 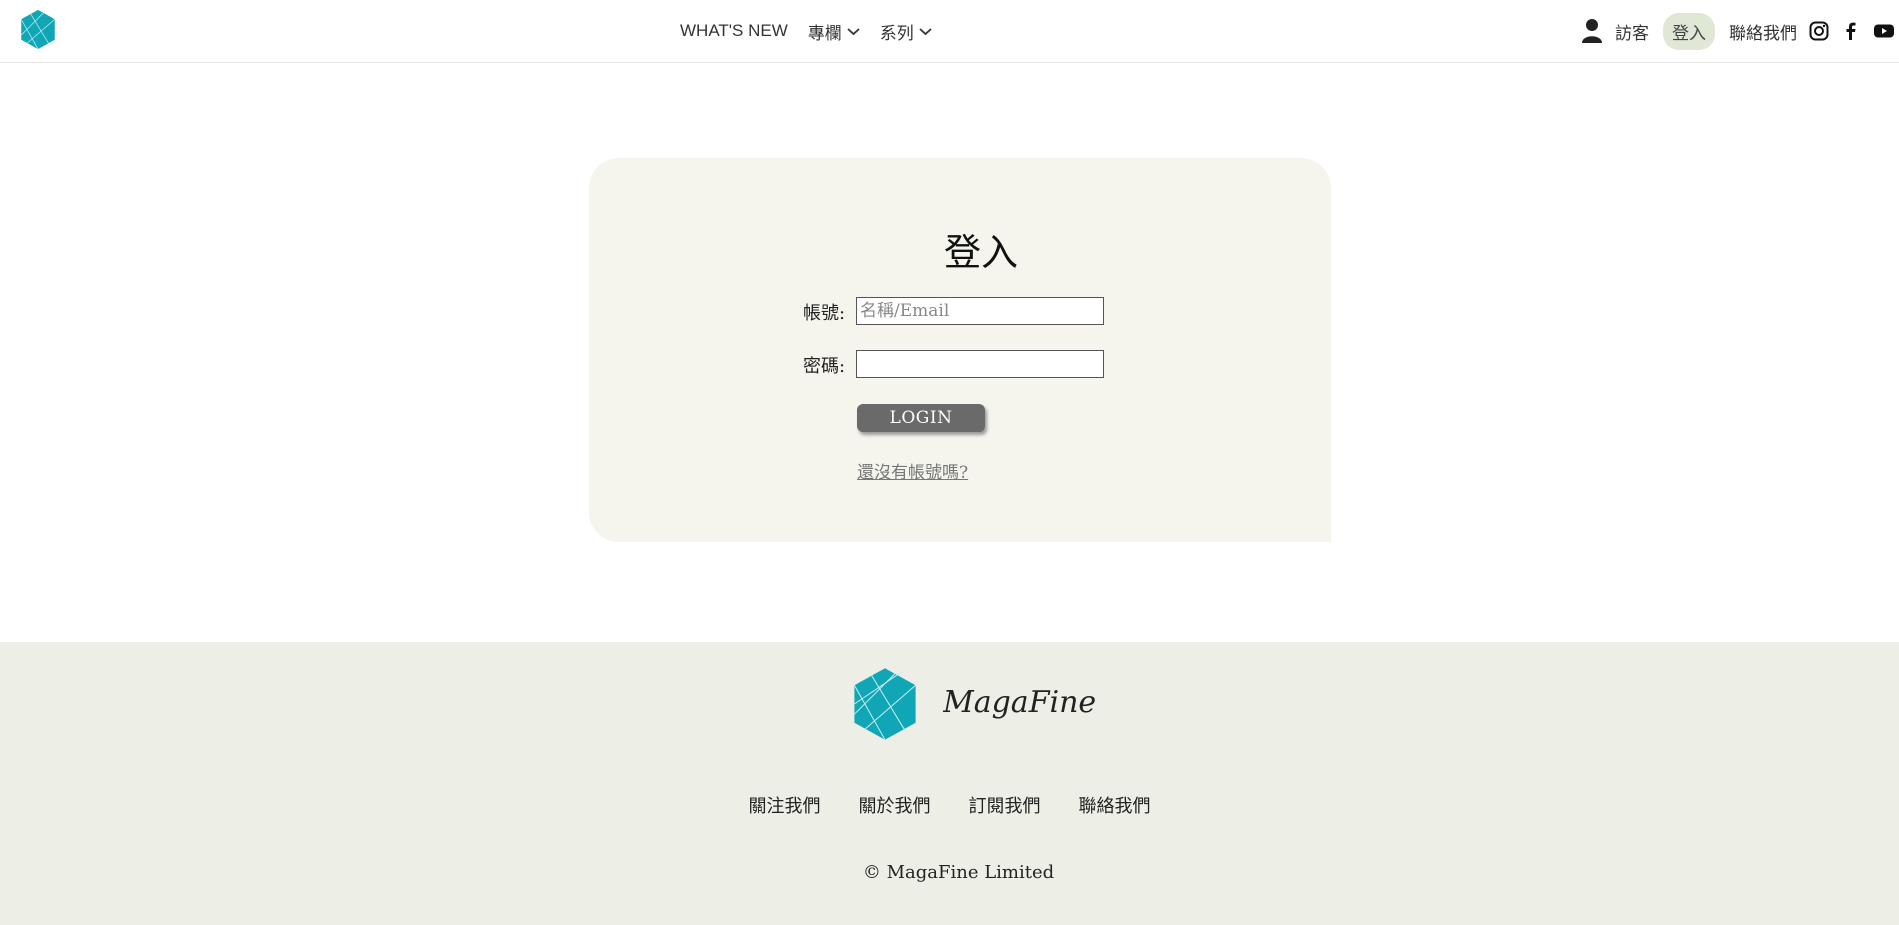 I want to click on account-input, so click(x=980, y=311).